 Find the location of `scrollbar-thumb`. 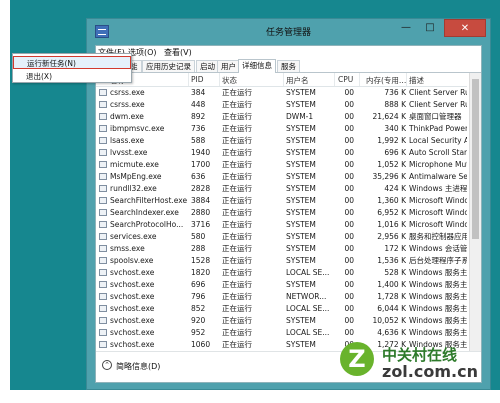

scrollbar-thumb is located at coordinates (475, 159).